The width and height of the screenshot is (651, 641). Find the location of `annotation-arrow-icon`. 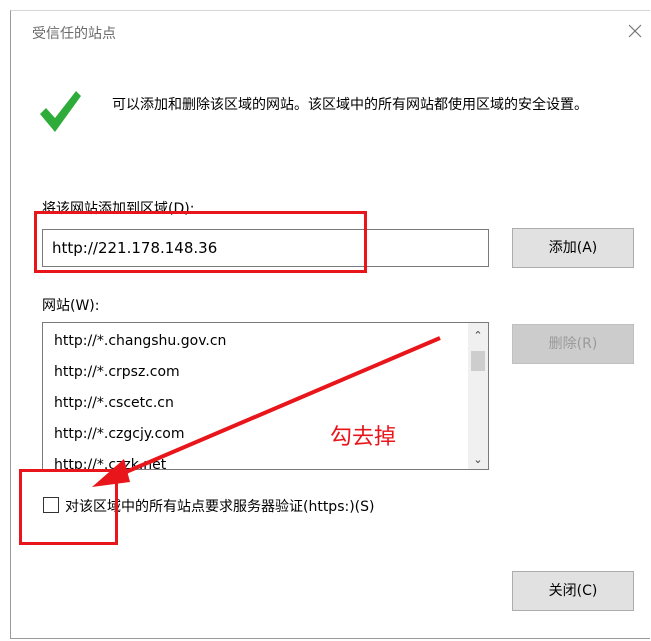

annotation-arrow-icon is located at coordinates (266, 411).